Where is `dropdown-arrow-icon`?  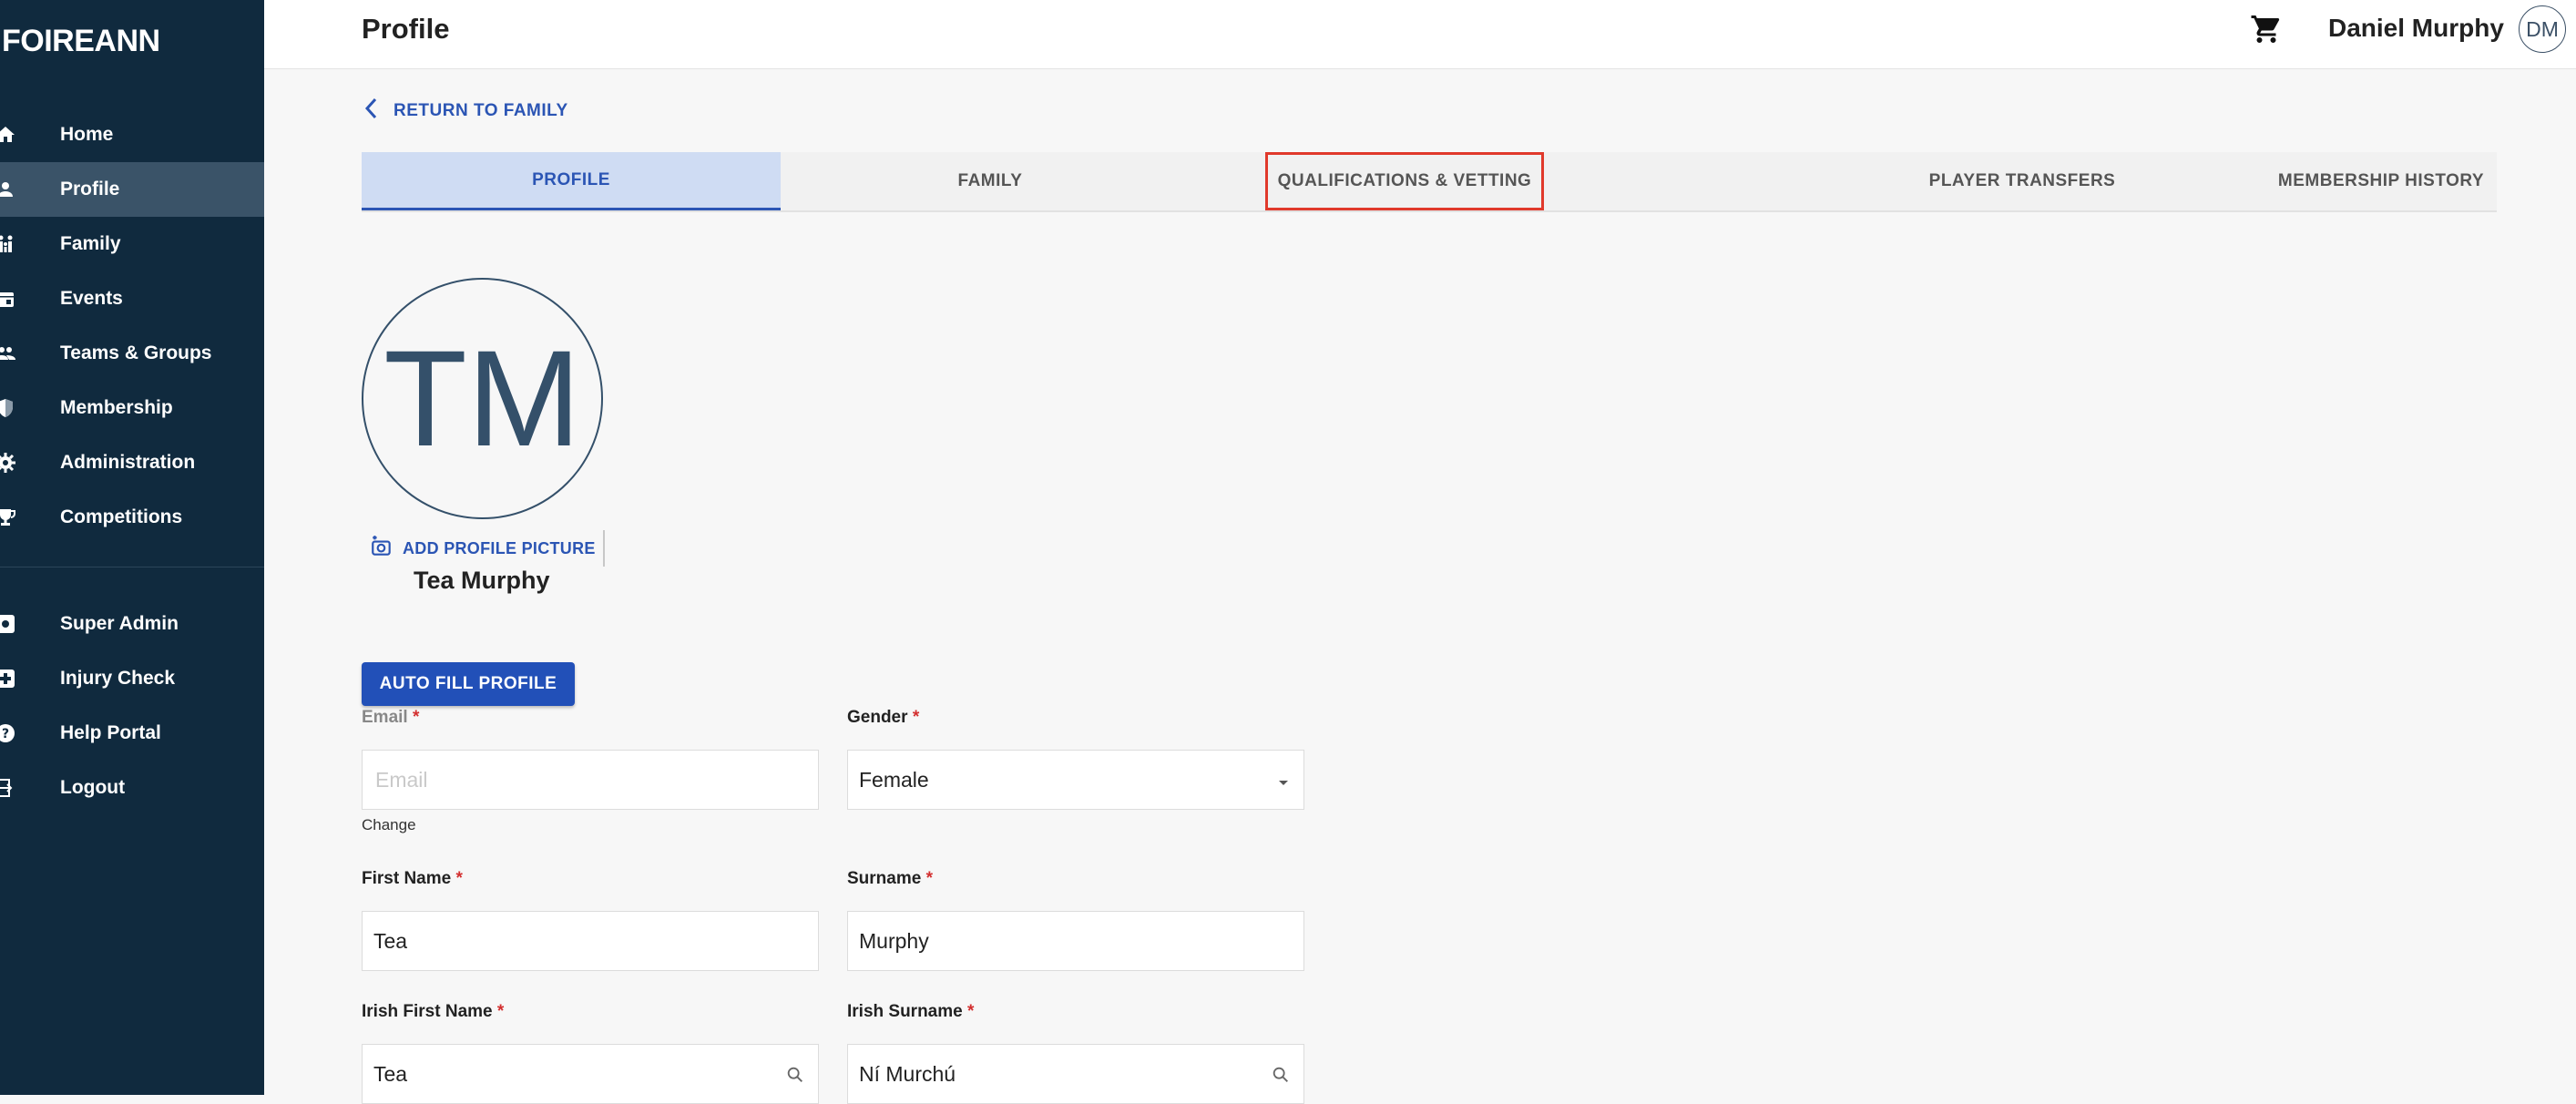 dropdown-arrow-icon is located at coordinates (1284, 783).